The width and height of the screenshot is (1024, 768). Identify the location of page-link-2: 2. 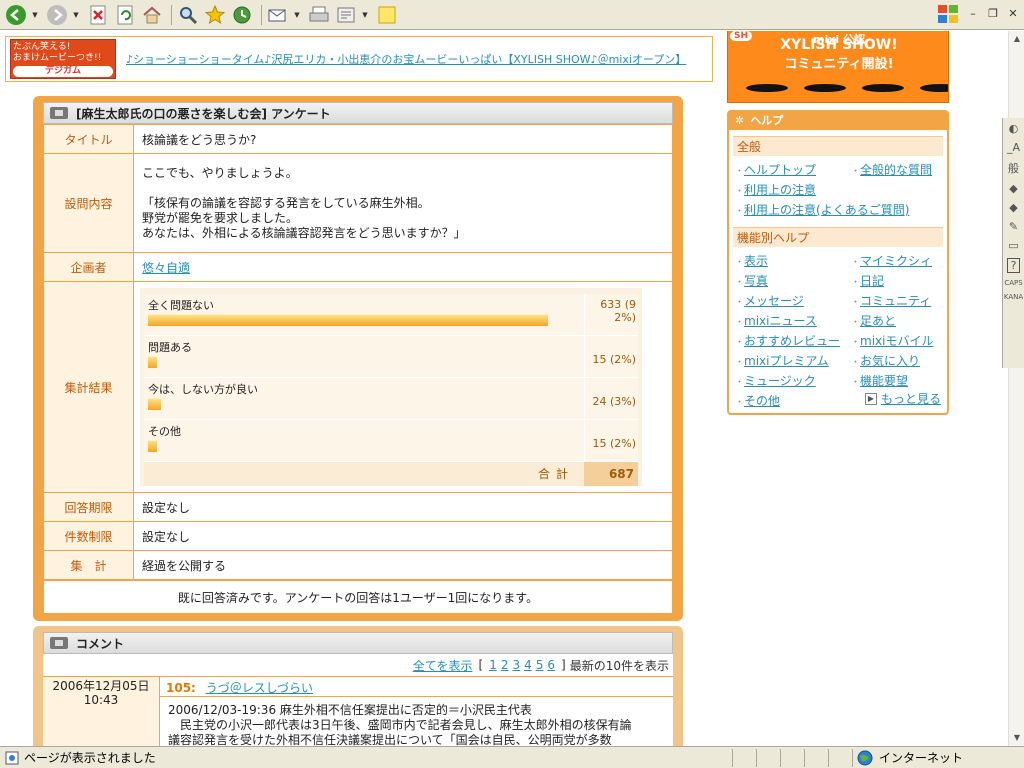
(505, 665).